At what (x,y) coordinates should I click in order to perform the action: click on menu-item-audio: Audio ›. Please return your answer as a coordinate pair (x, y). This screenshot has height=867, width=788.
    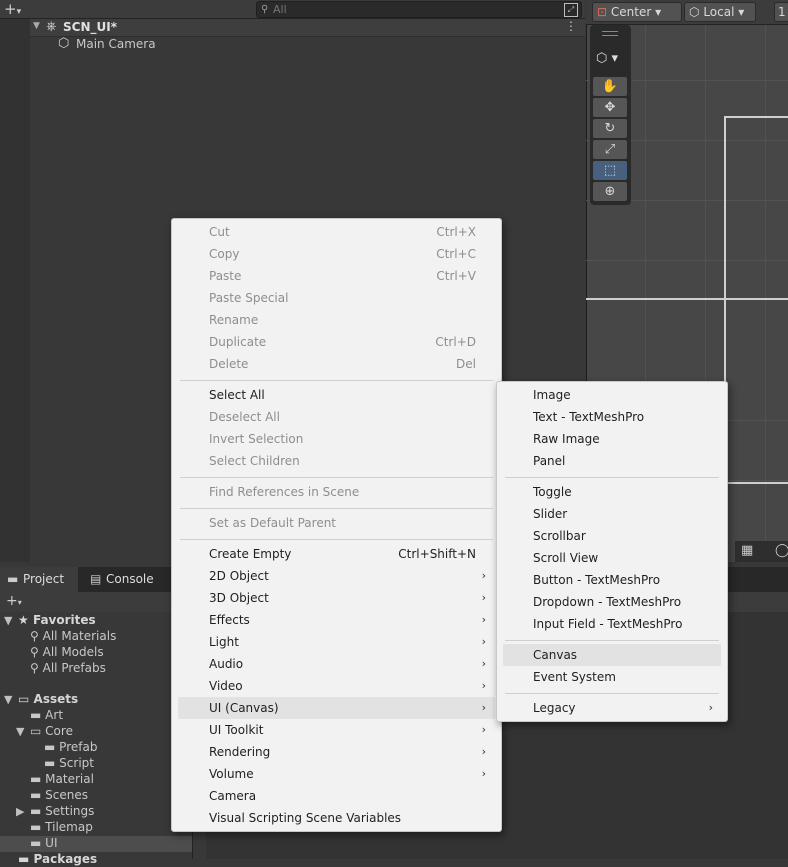
    Looking at the image, I should click on (347, 664).